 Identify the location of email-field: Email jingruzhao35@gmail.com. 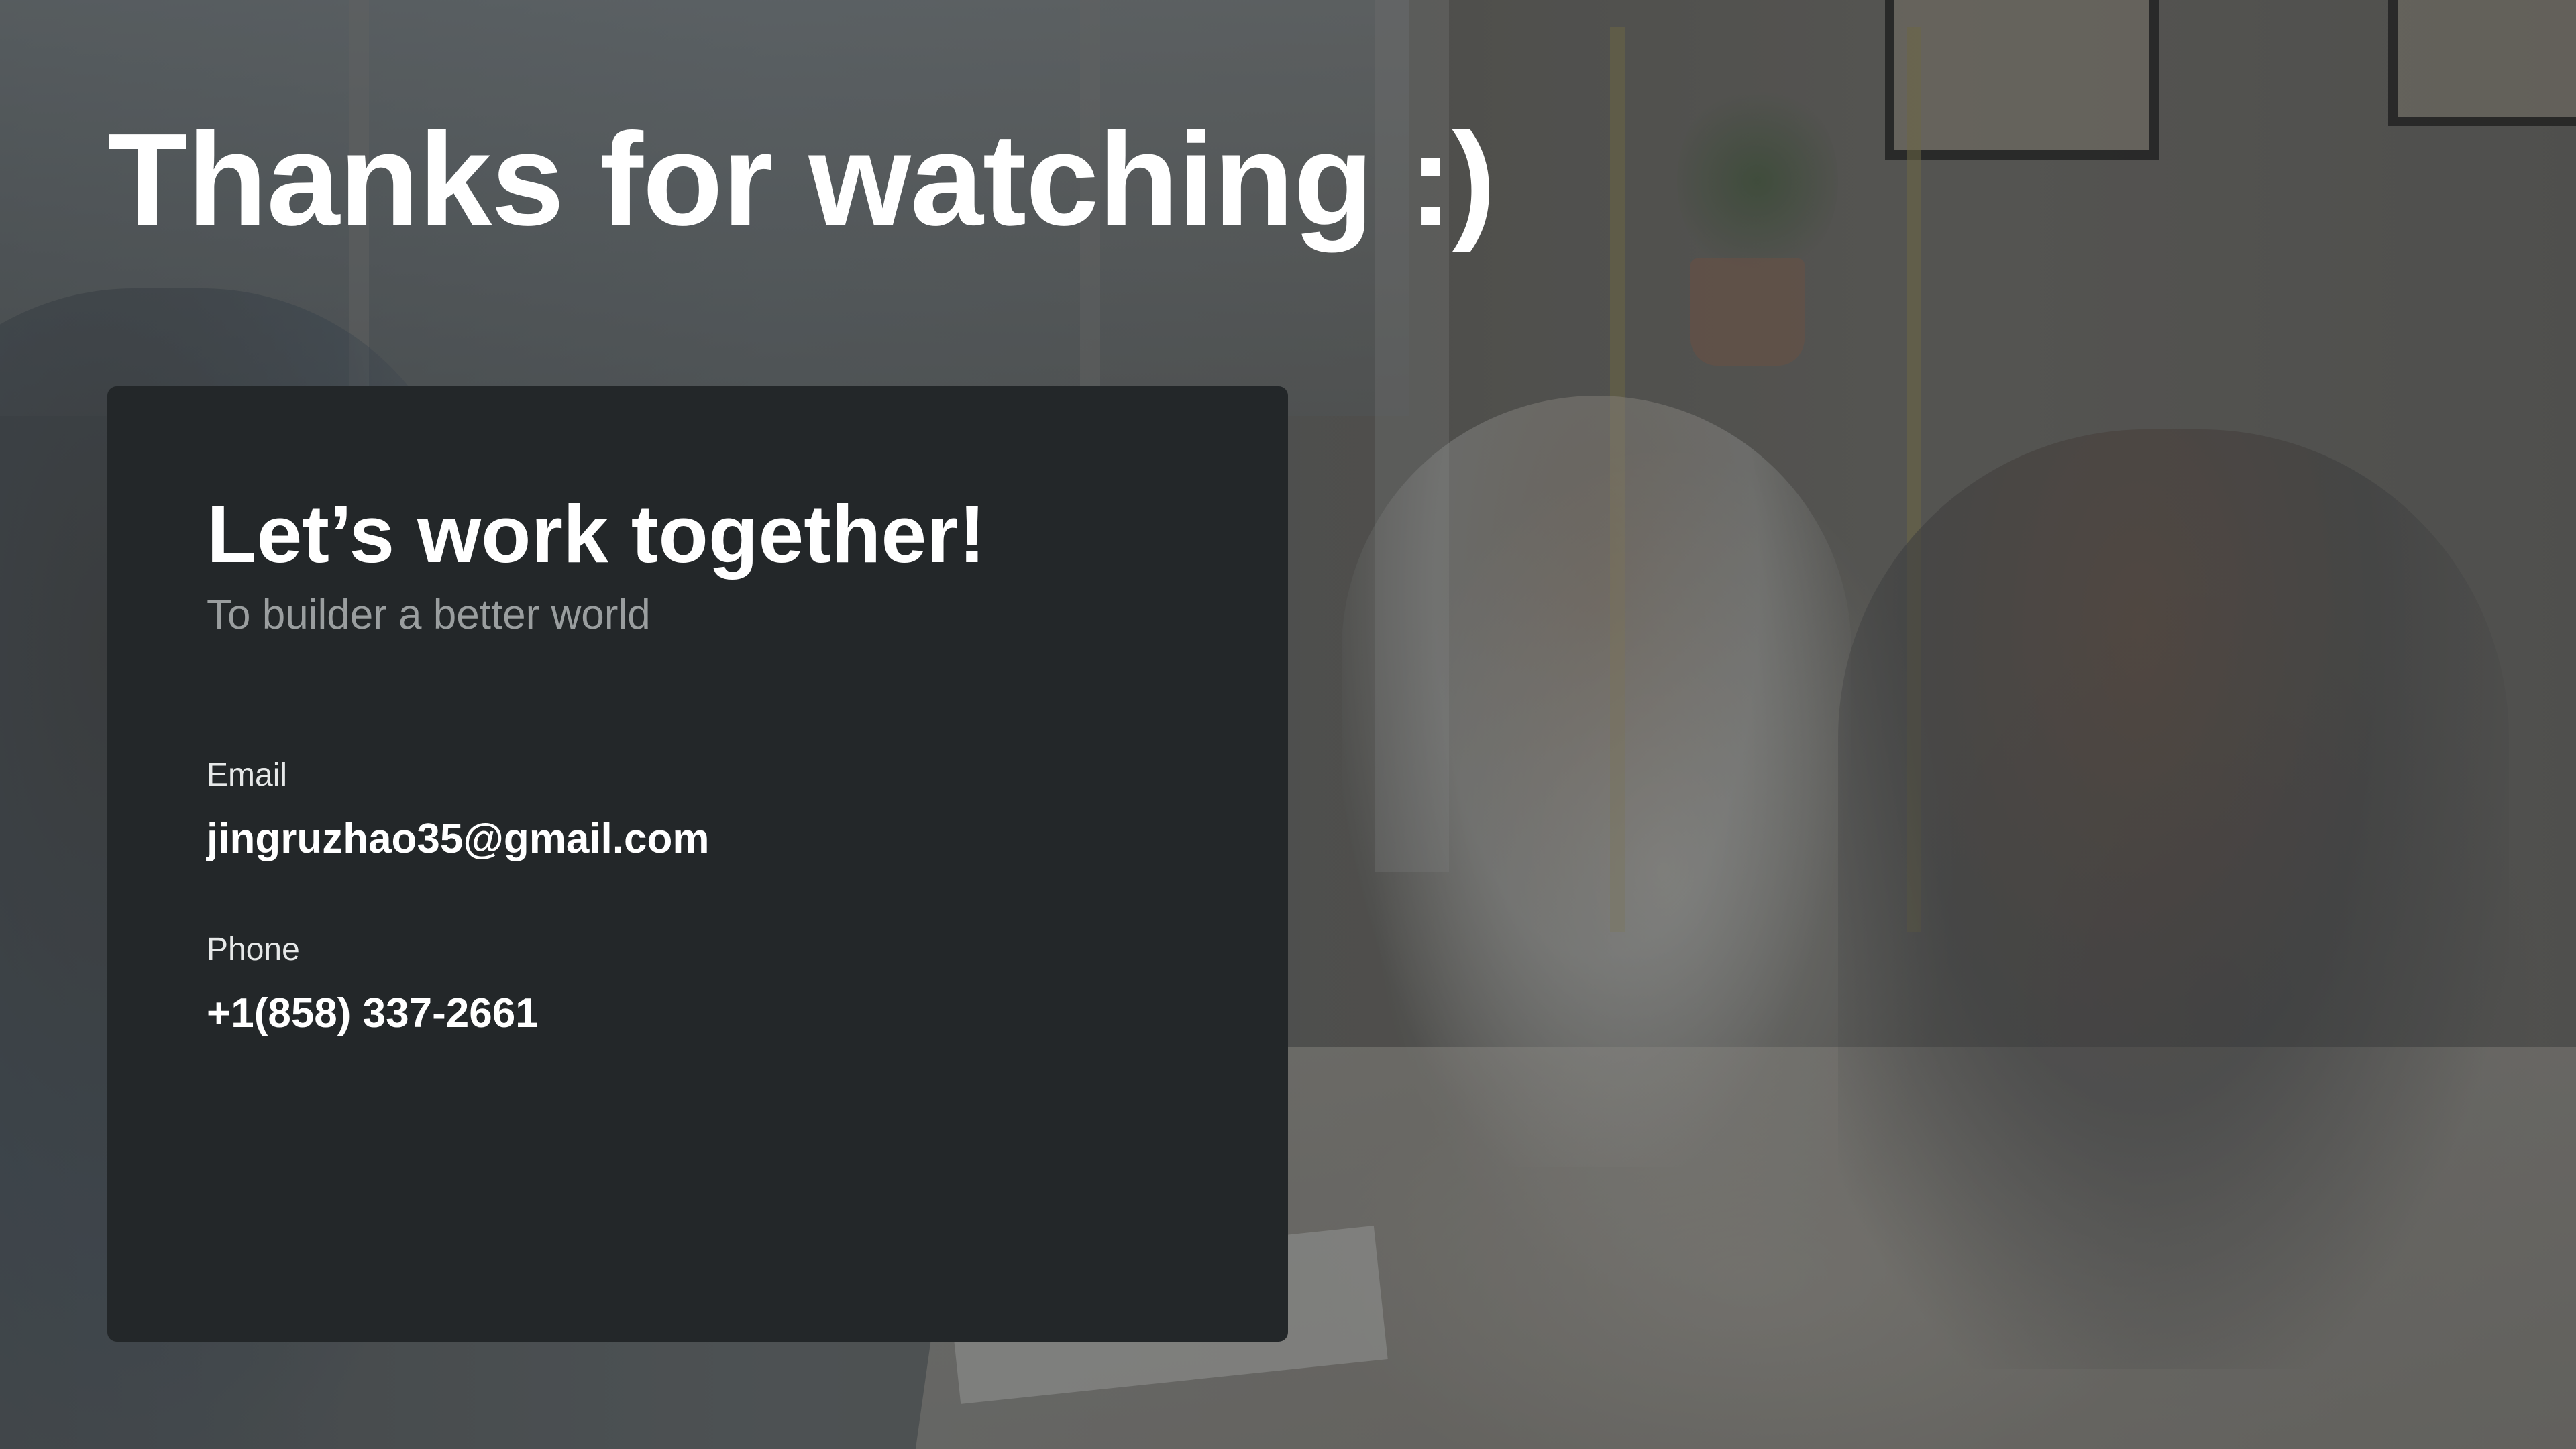
(747, 810).